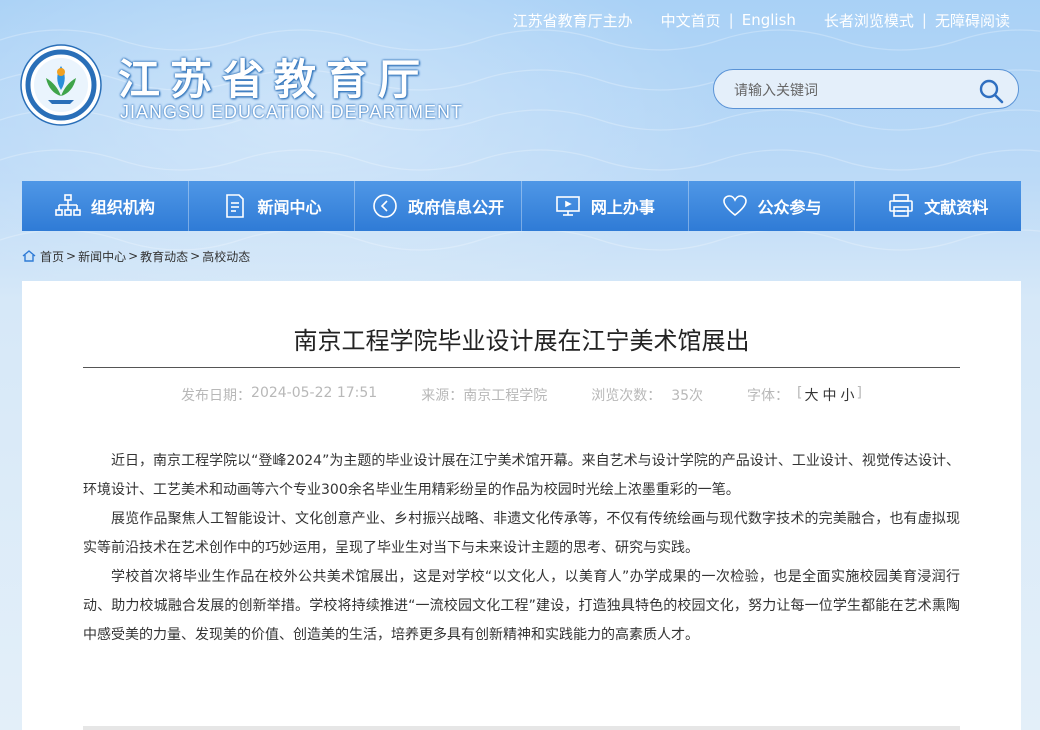 The image size is (1040, 730). I want to click on nav-item-docs: 文献资料, so click(938, 206).